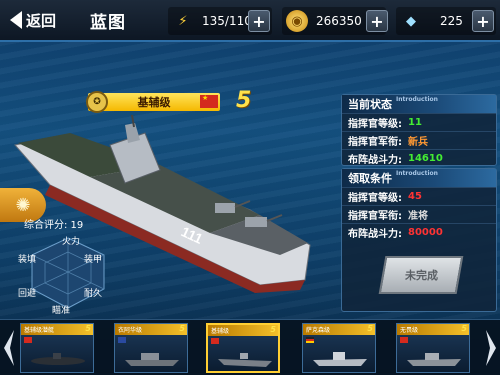 The height and width of the screenshot is (375, 500). I want to click on back-label: 返回, so click(41, 20).